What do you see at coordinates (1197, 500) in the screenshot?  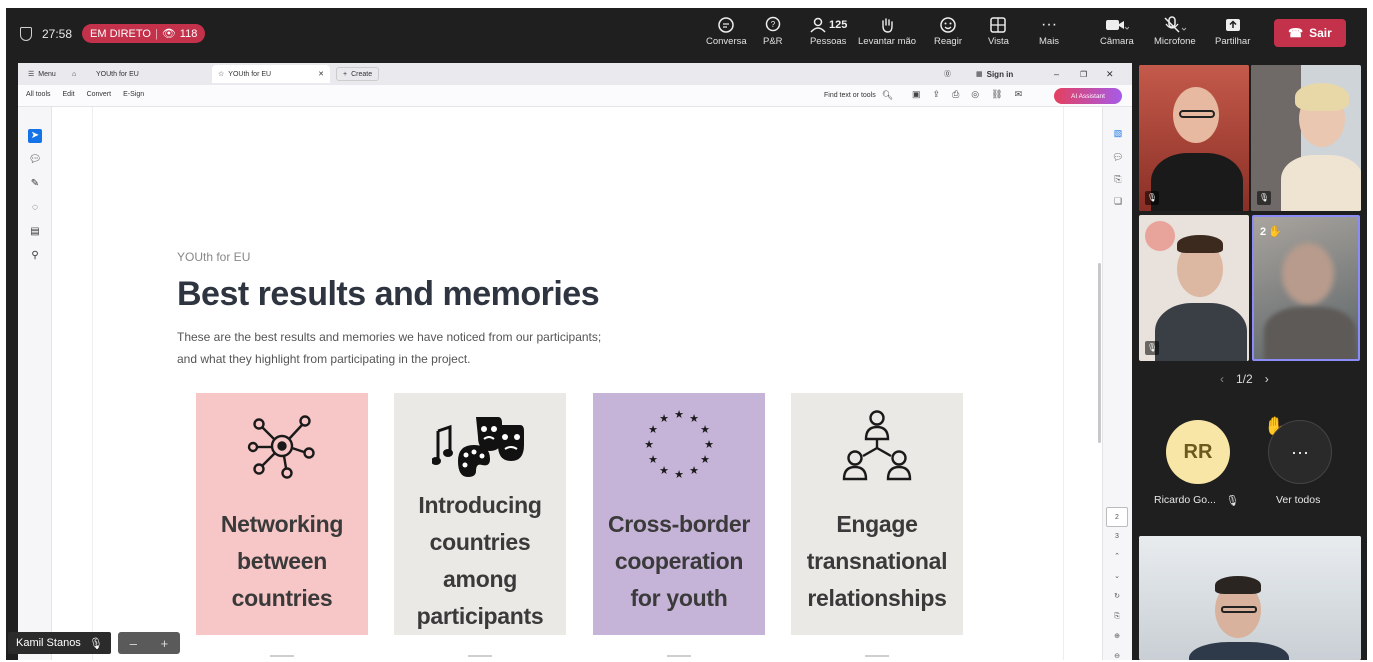 I see `participant-name: Ricardo Go... 🎙︎` at bounding box center [1197, 500].